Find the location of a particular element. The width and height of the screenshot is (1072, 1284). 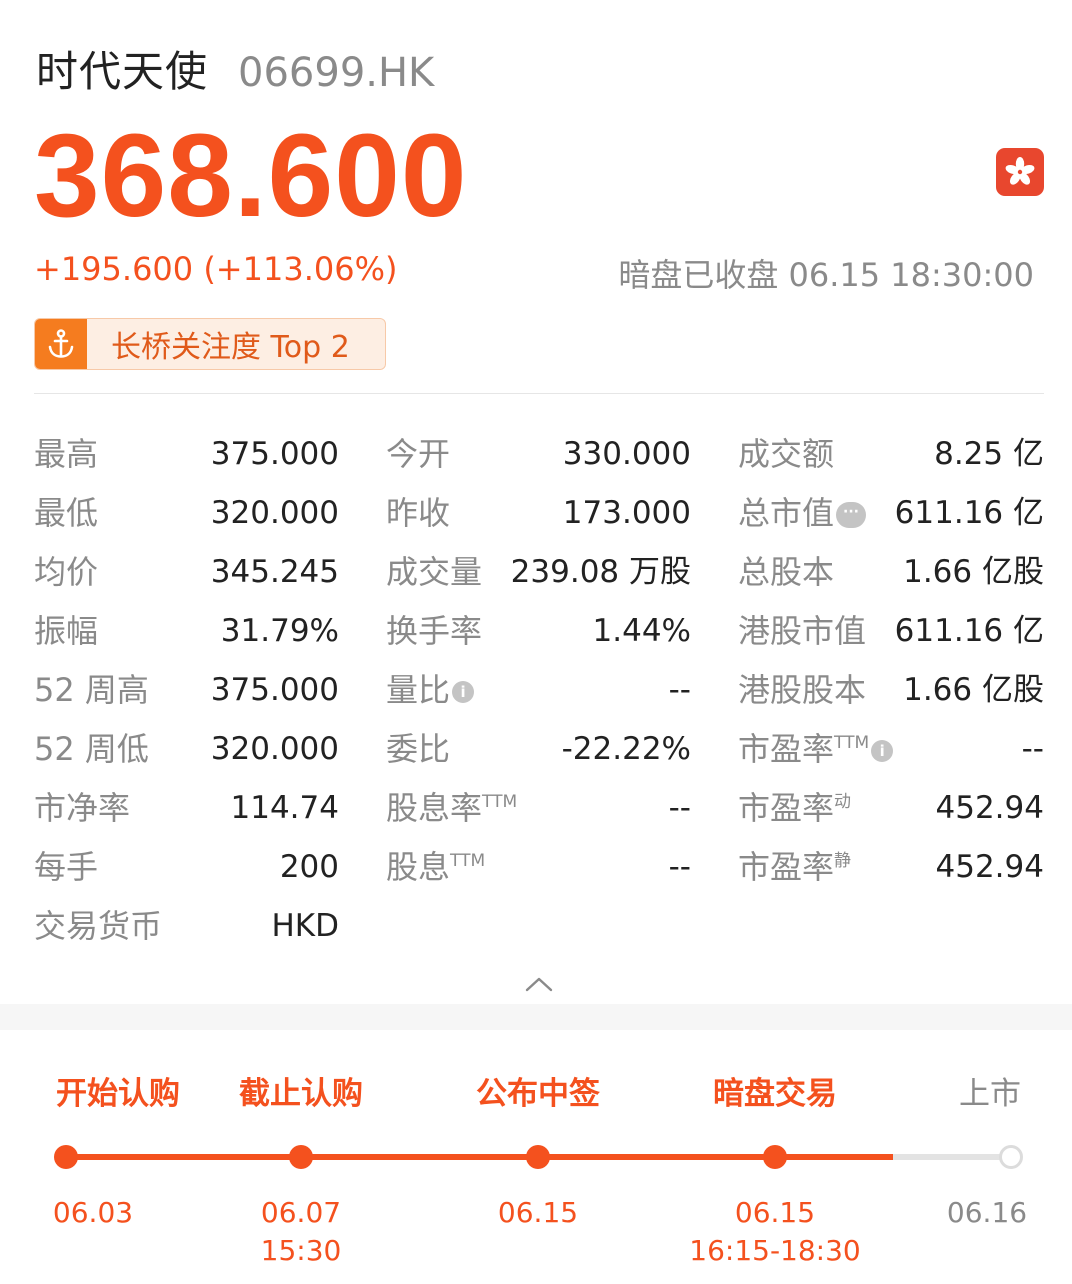

stats-row: 交易货币 HKD is located at coordinates (539, 926).